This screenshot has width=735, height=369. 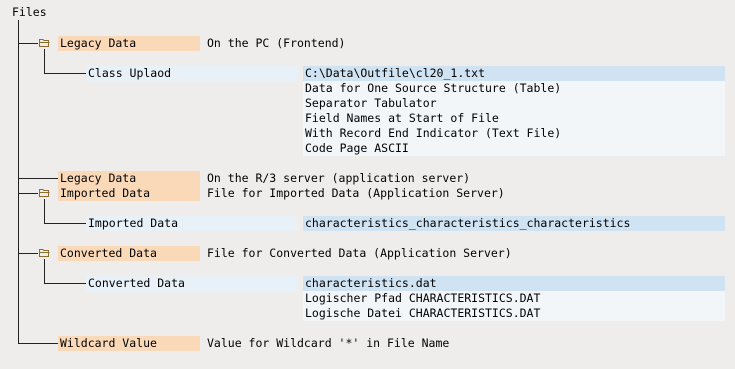 I want to click on class-upload-record-end: With Record End Indicator (Text File), so click(x=514, y=133).